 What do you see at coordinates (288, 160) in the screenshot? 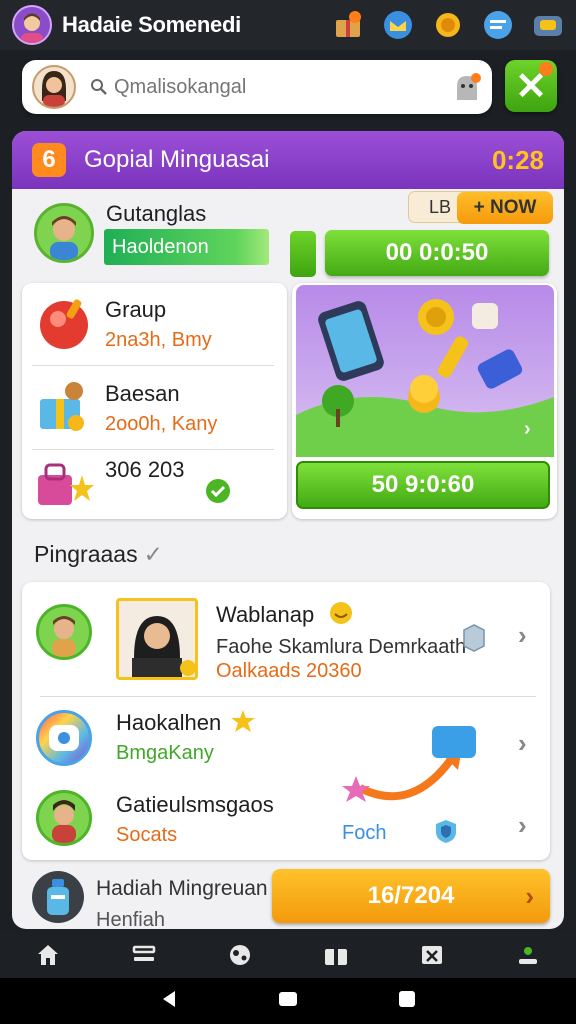
I see `card-header: 6 Gopial Minguasai 0:28` at bounding box center [288, 160].